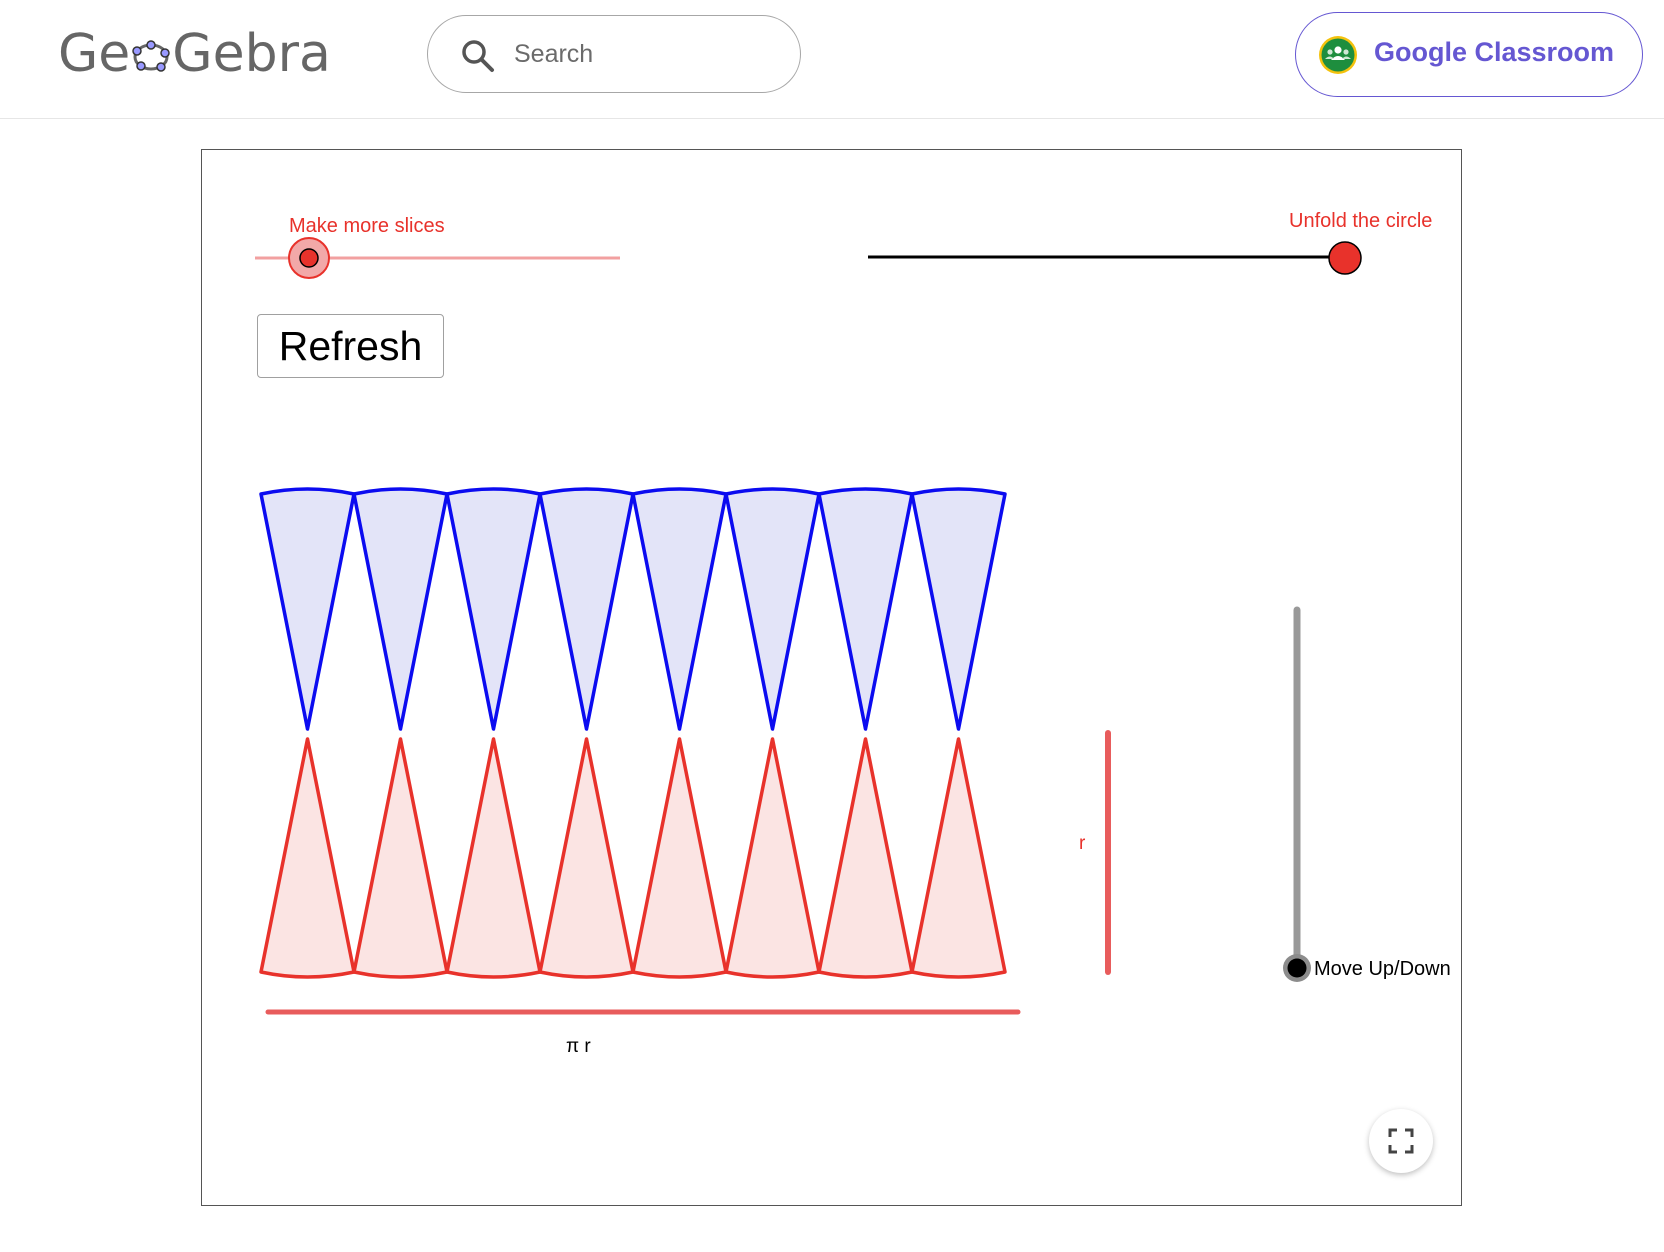  I want to click on top-bar: Ge Gebra Google Classroom, so click(832, 59).